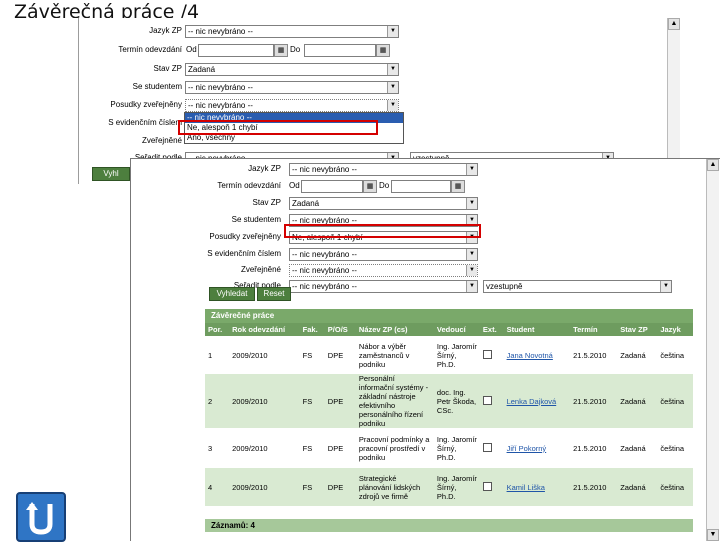 The height and width of the screenshot is (545, 720). What do you see at coordinates (456, 355) in the screenshot?
I see `cell-vedouci: Ing. Jaromír Šírný, Ph.D.` at bounding box center [456, 355].